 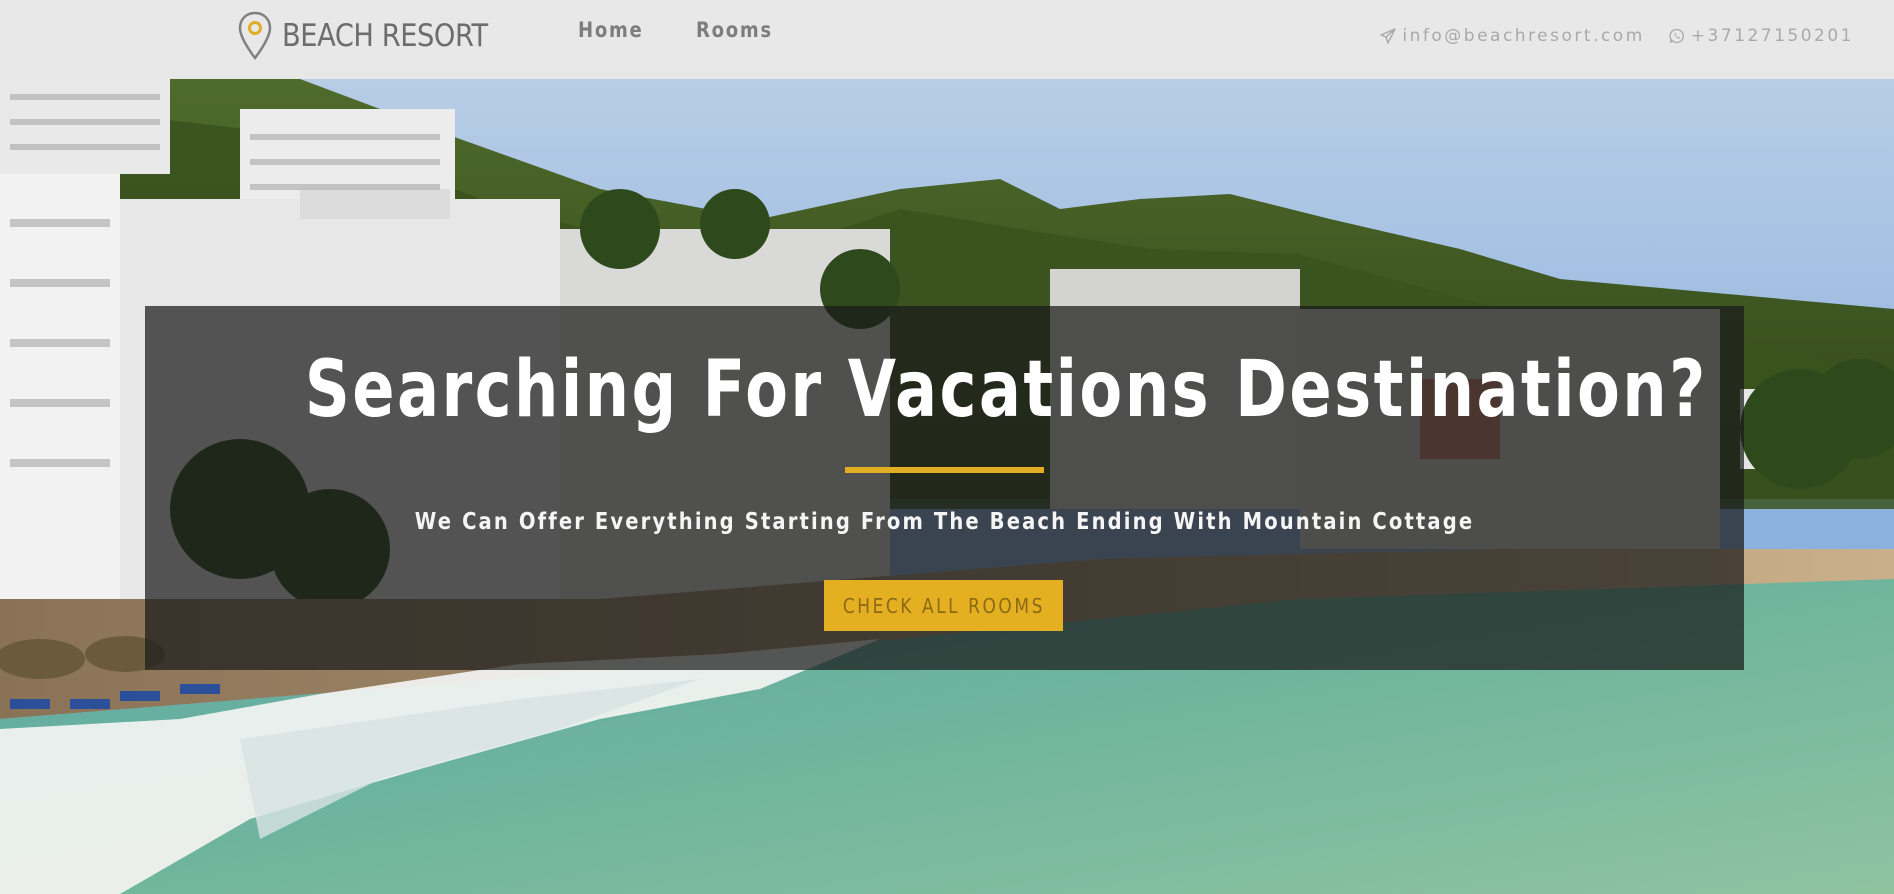 I want to click on contact-info: info@beachresort.com +37127150201, so click(x=1617, y=36).